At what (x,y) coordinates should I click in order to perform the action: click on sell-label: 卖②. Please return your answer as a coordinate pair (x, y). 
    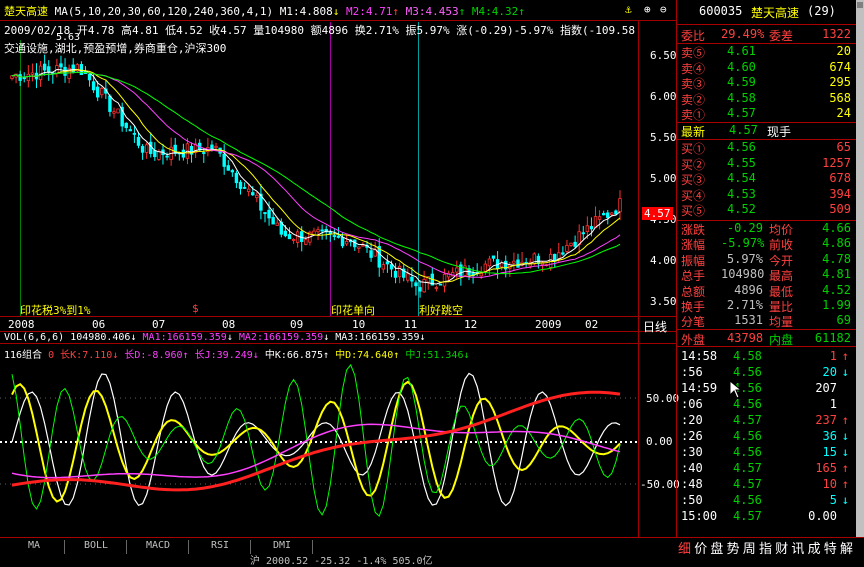
    Looking at the image, I should click on (693, 99).